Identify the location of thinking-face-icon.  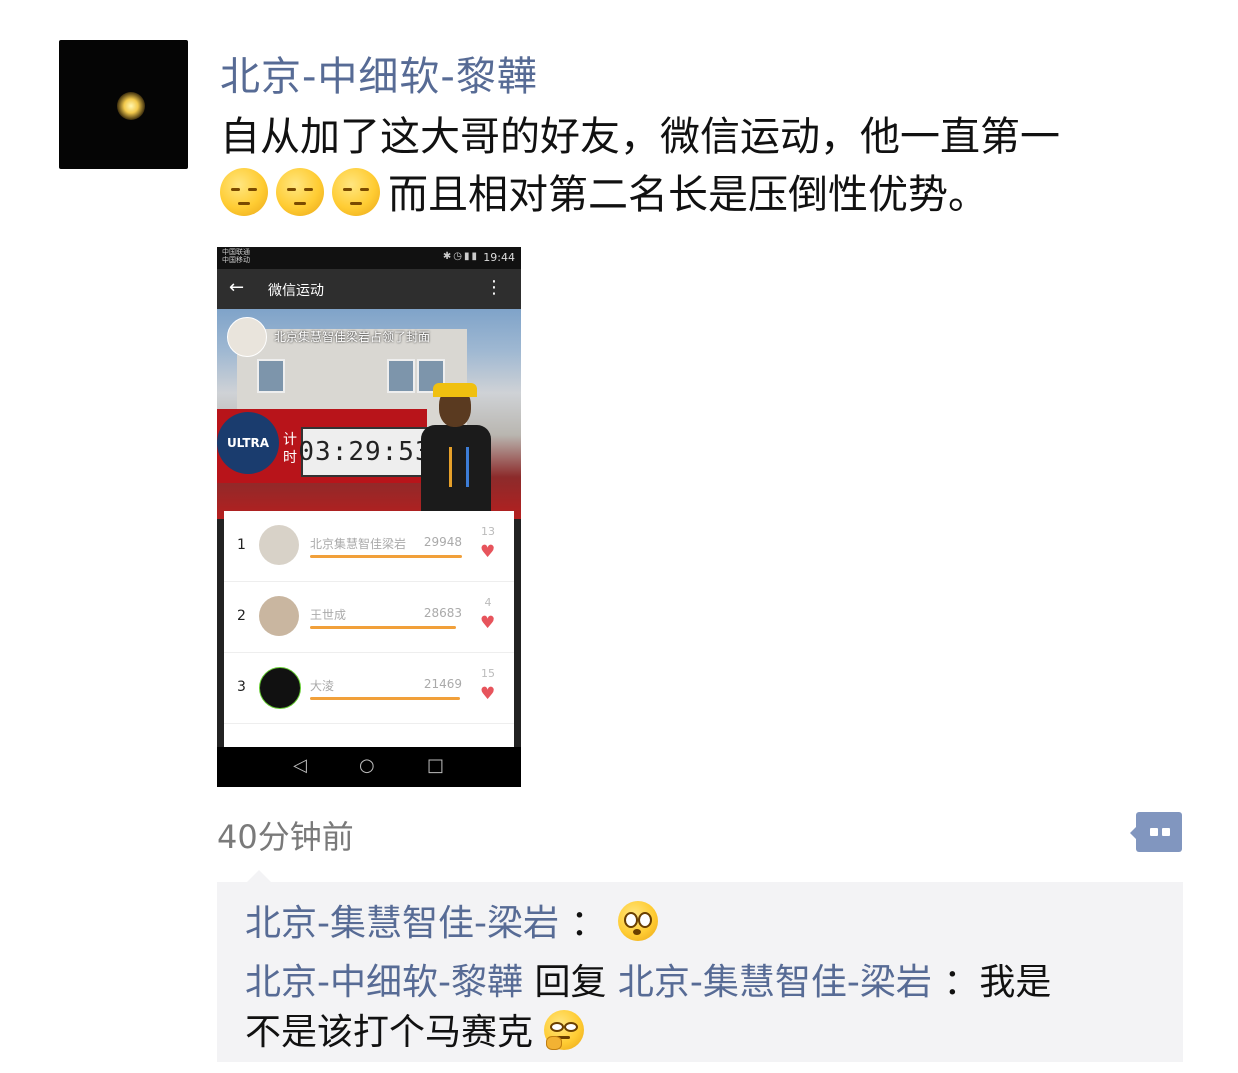
(564, 1030).